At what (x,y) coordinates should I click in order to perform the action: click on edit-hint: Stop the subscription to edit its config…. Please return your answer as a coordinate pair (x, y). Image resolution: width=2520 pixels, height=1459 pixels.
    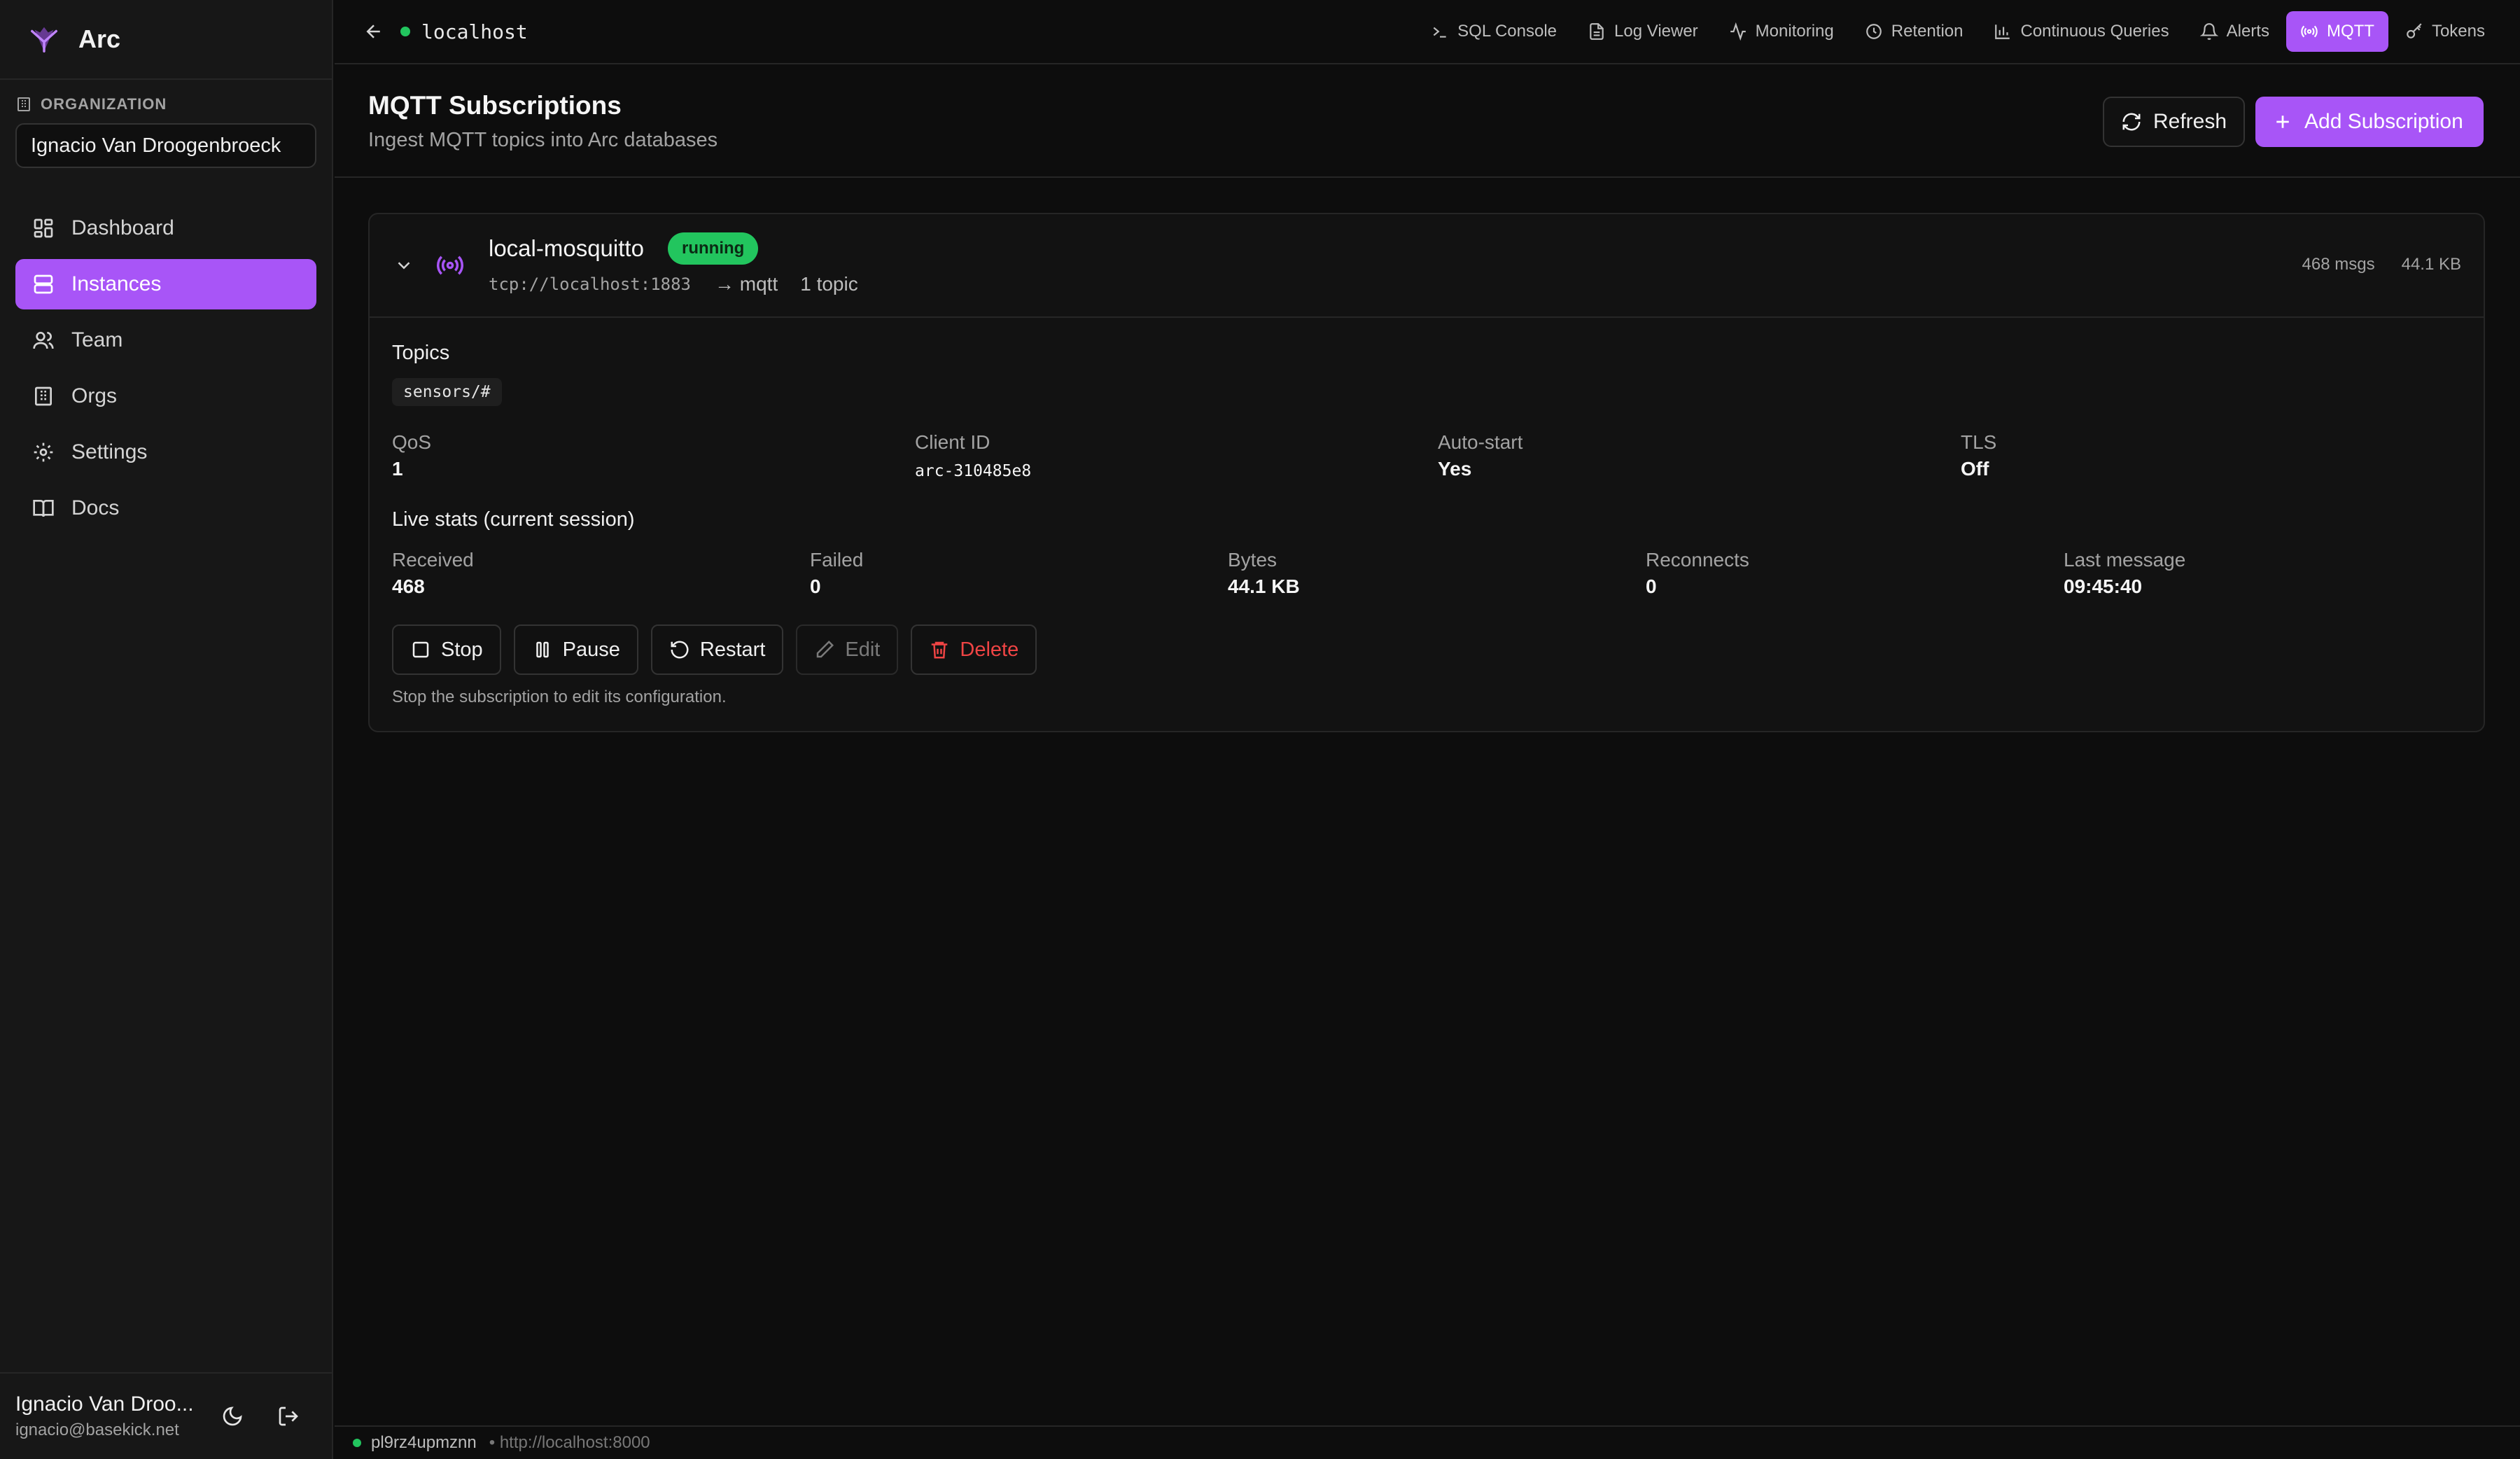
    Looking at the image, I should click on (559, 696).